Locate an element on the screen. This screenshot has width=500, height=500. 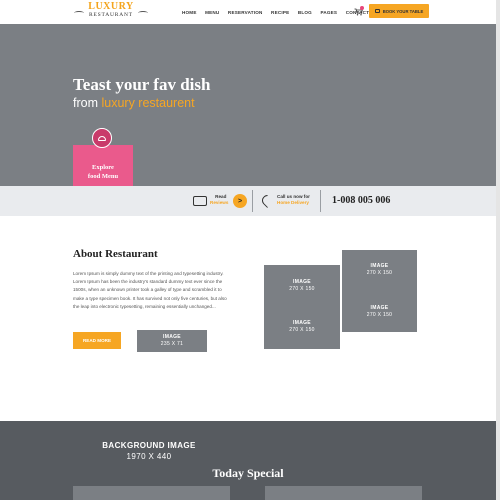
explore-menu-label: Explore food Menu is located at coordinates (103, 172).